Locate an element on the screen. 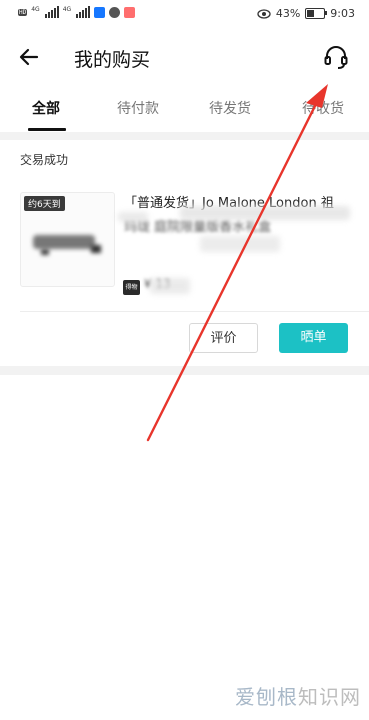 The image size is (369, 720). page-title: 我的购买 is located at coordinates (112, 60).